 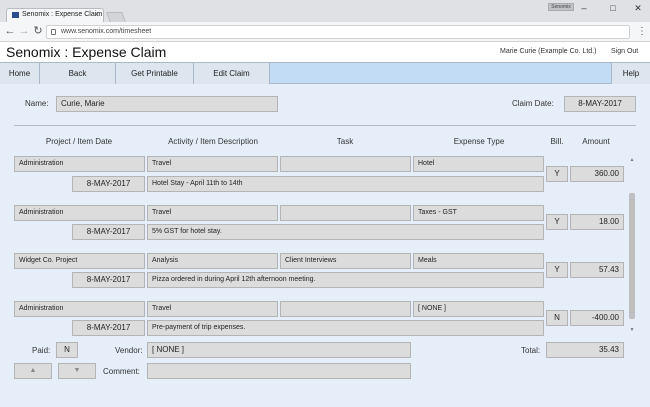 What do you see at coordinates (345, 213) in the screenshot?
I see `row-2-task` at bounding box center [345, 213].